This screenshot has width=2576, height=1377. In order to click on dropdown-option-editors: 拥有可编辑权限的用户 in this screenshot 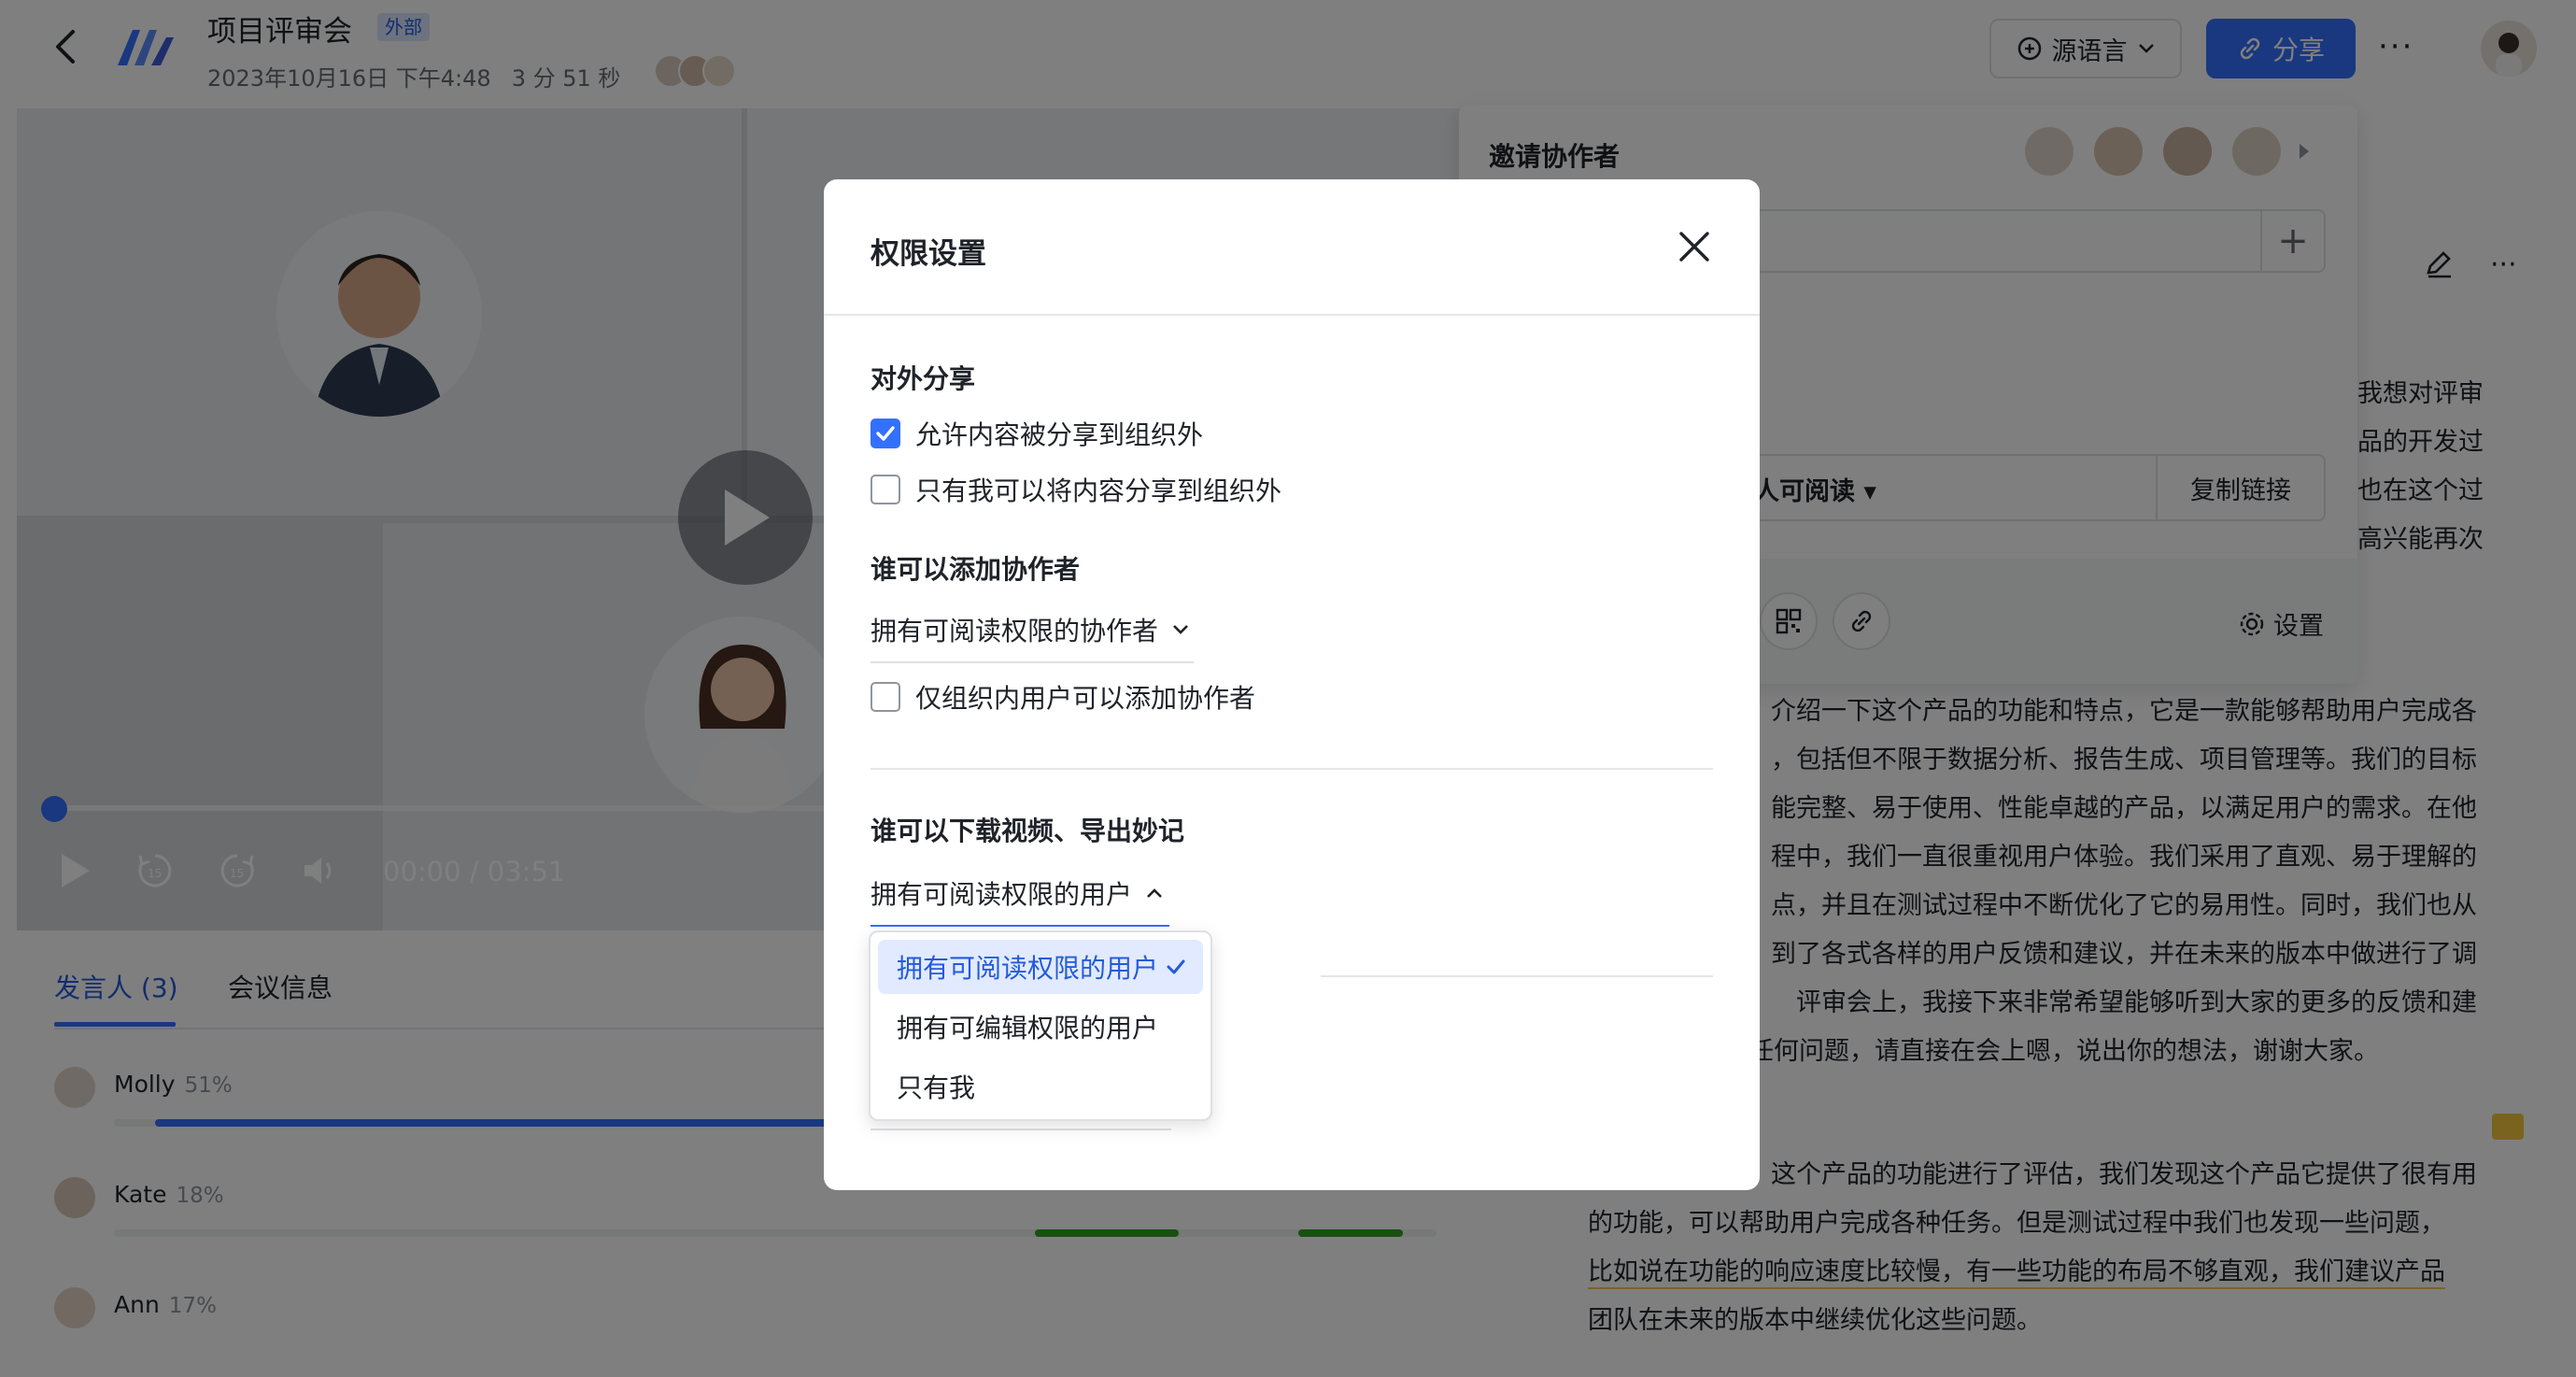, I will do `click(1040, 1027)`.